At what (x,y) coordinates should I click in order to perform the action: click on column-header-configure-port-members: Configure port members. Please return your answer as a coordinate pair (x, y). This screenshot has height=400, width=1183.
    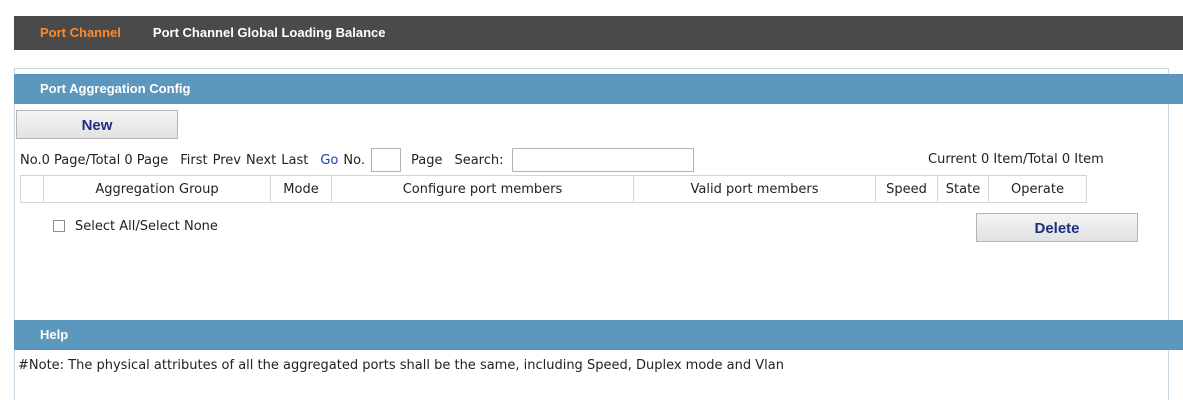
    Looking at the image, I should click on (482, 189).